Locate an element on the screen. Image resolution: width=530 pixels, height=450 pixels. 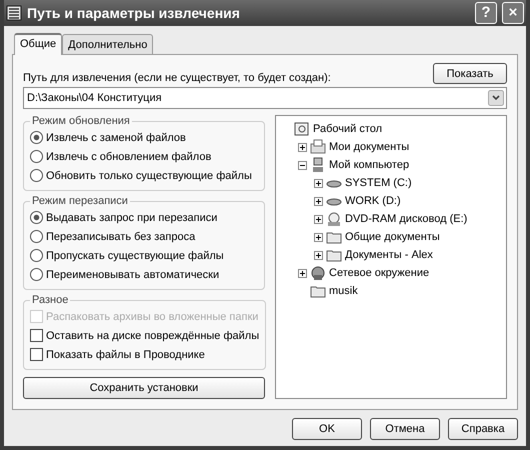
tree-item: SYSTEM (C:) is located at coordinates (378, 183).